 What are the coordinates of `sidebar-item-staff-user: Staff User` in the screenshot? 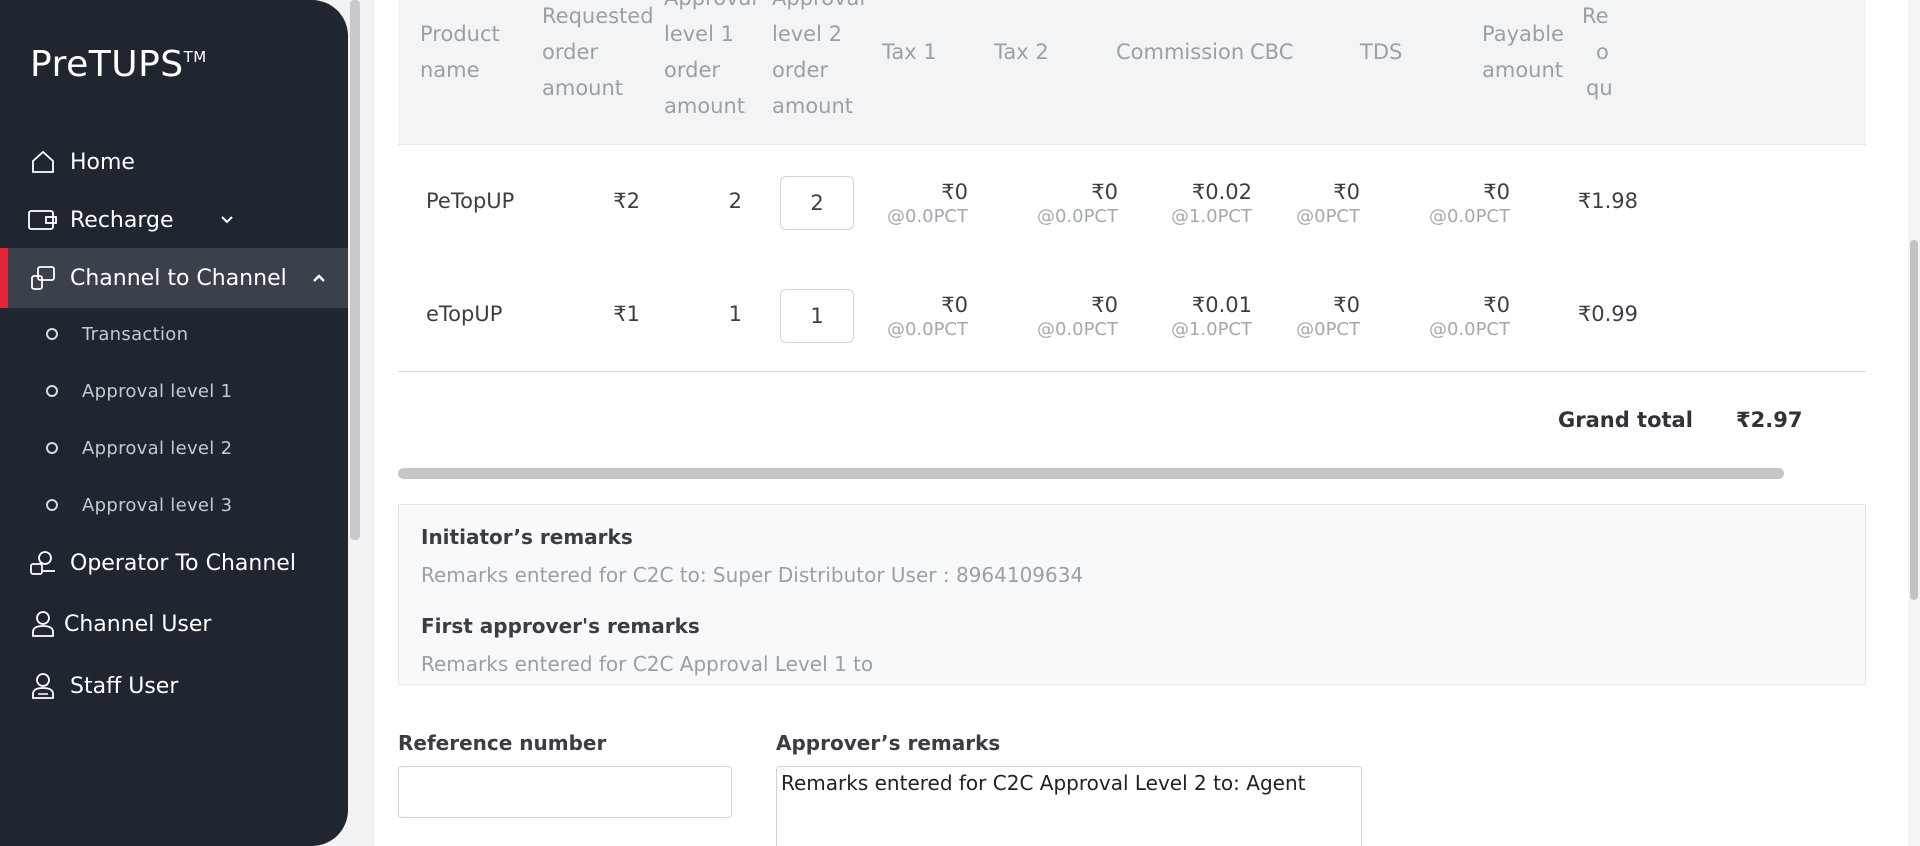 It's located at (174, 686).